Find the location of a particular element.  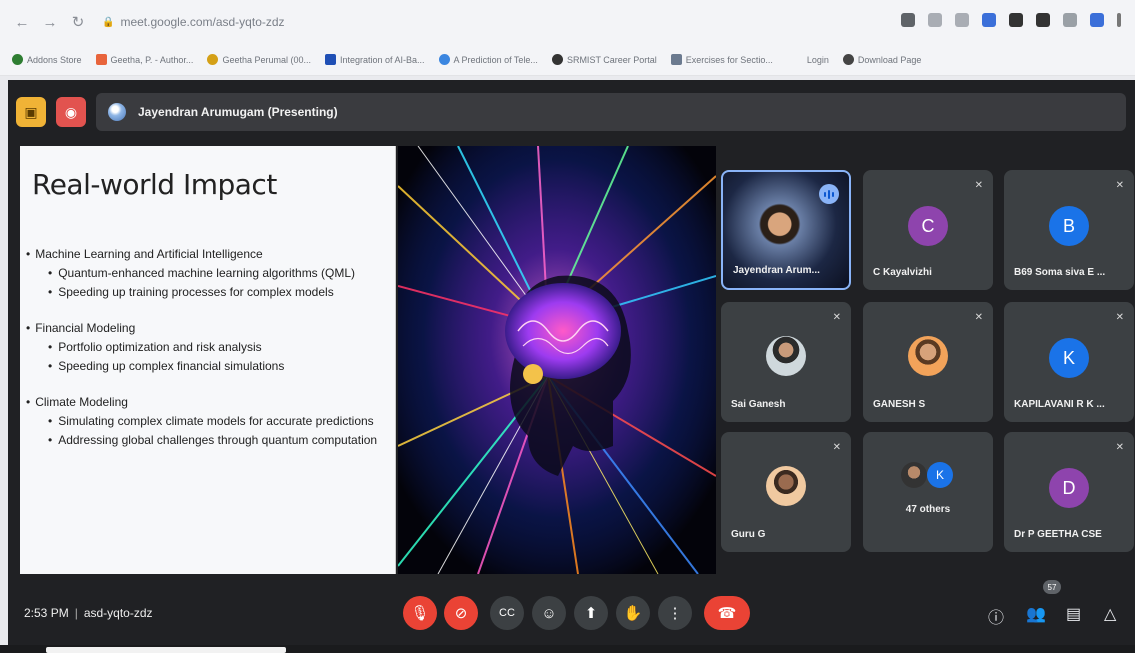

back-icon: ← is located at coordinates (22, 22).